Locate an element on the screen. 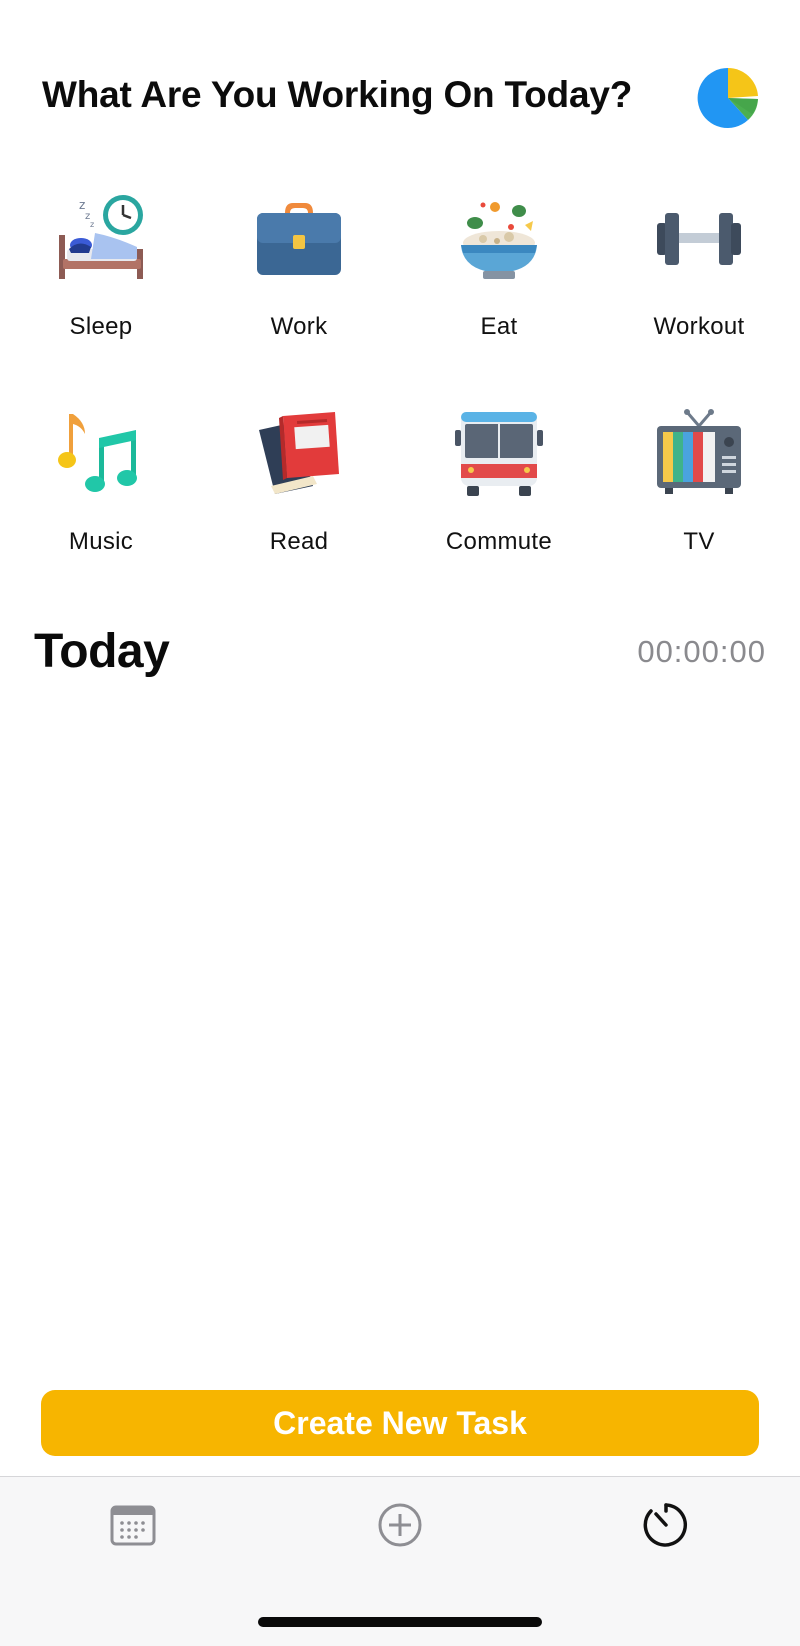 This screenshot has width=800, height=1646. header: What Are You Working On Today? is located at coordinates (400, 100).